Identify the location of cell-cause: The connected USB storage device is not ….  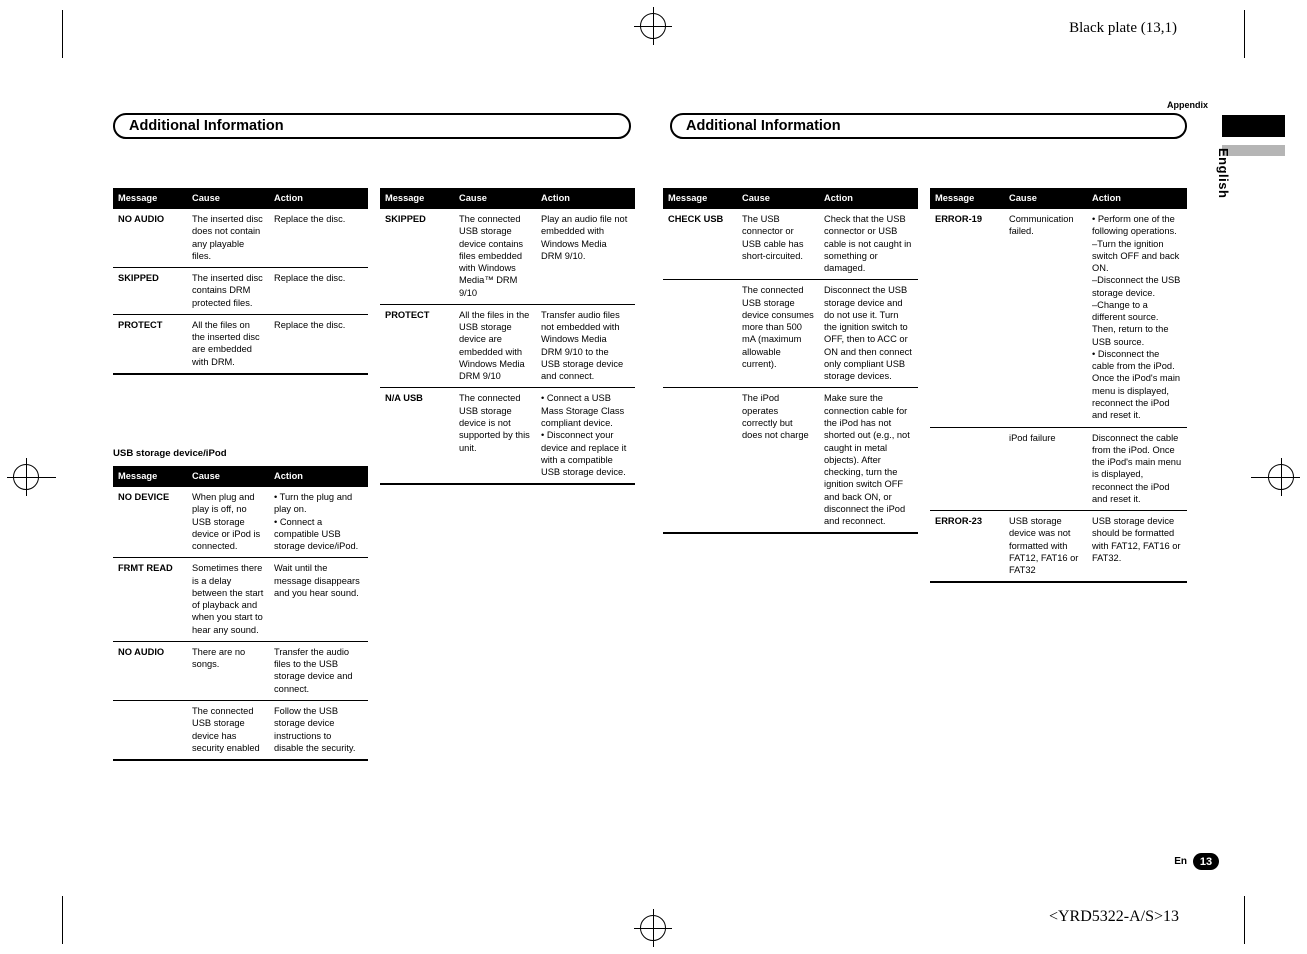
(495, 436).